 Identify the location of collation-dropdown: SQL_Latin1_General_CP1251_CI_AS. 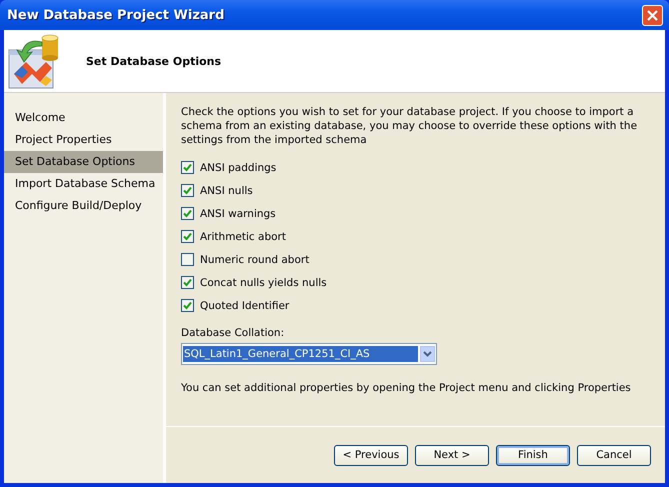
(309, 354).